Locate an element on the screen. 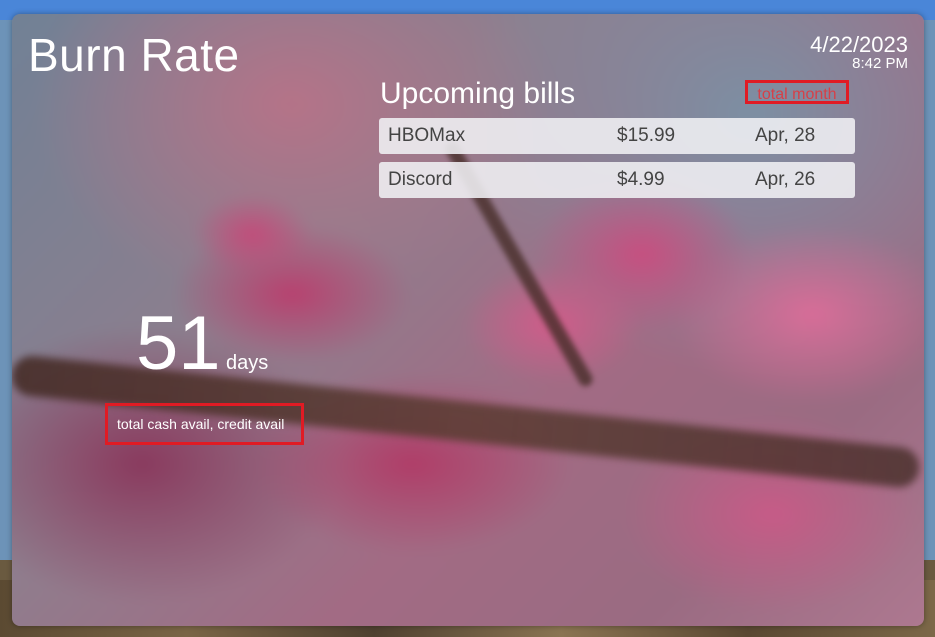 The width and height of the screenshot is (935, 637). datetime-display: 4/22/2023 8:42 PM is located at coordinates (859, 53).